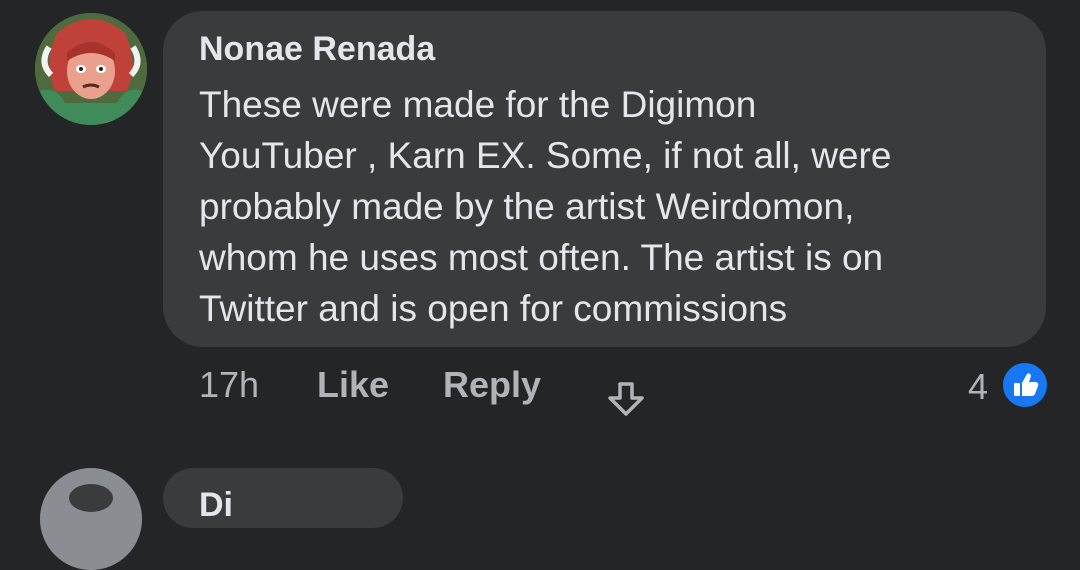 The image size is (1080, 570). I want to click on thumbs-up-icon, so click(1025, 385).